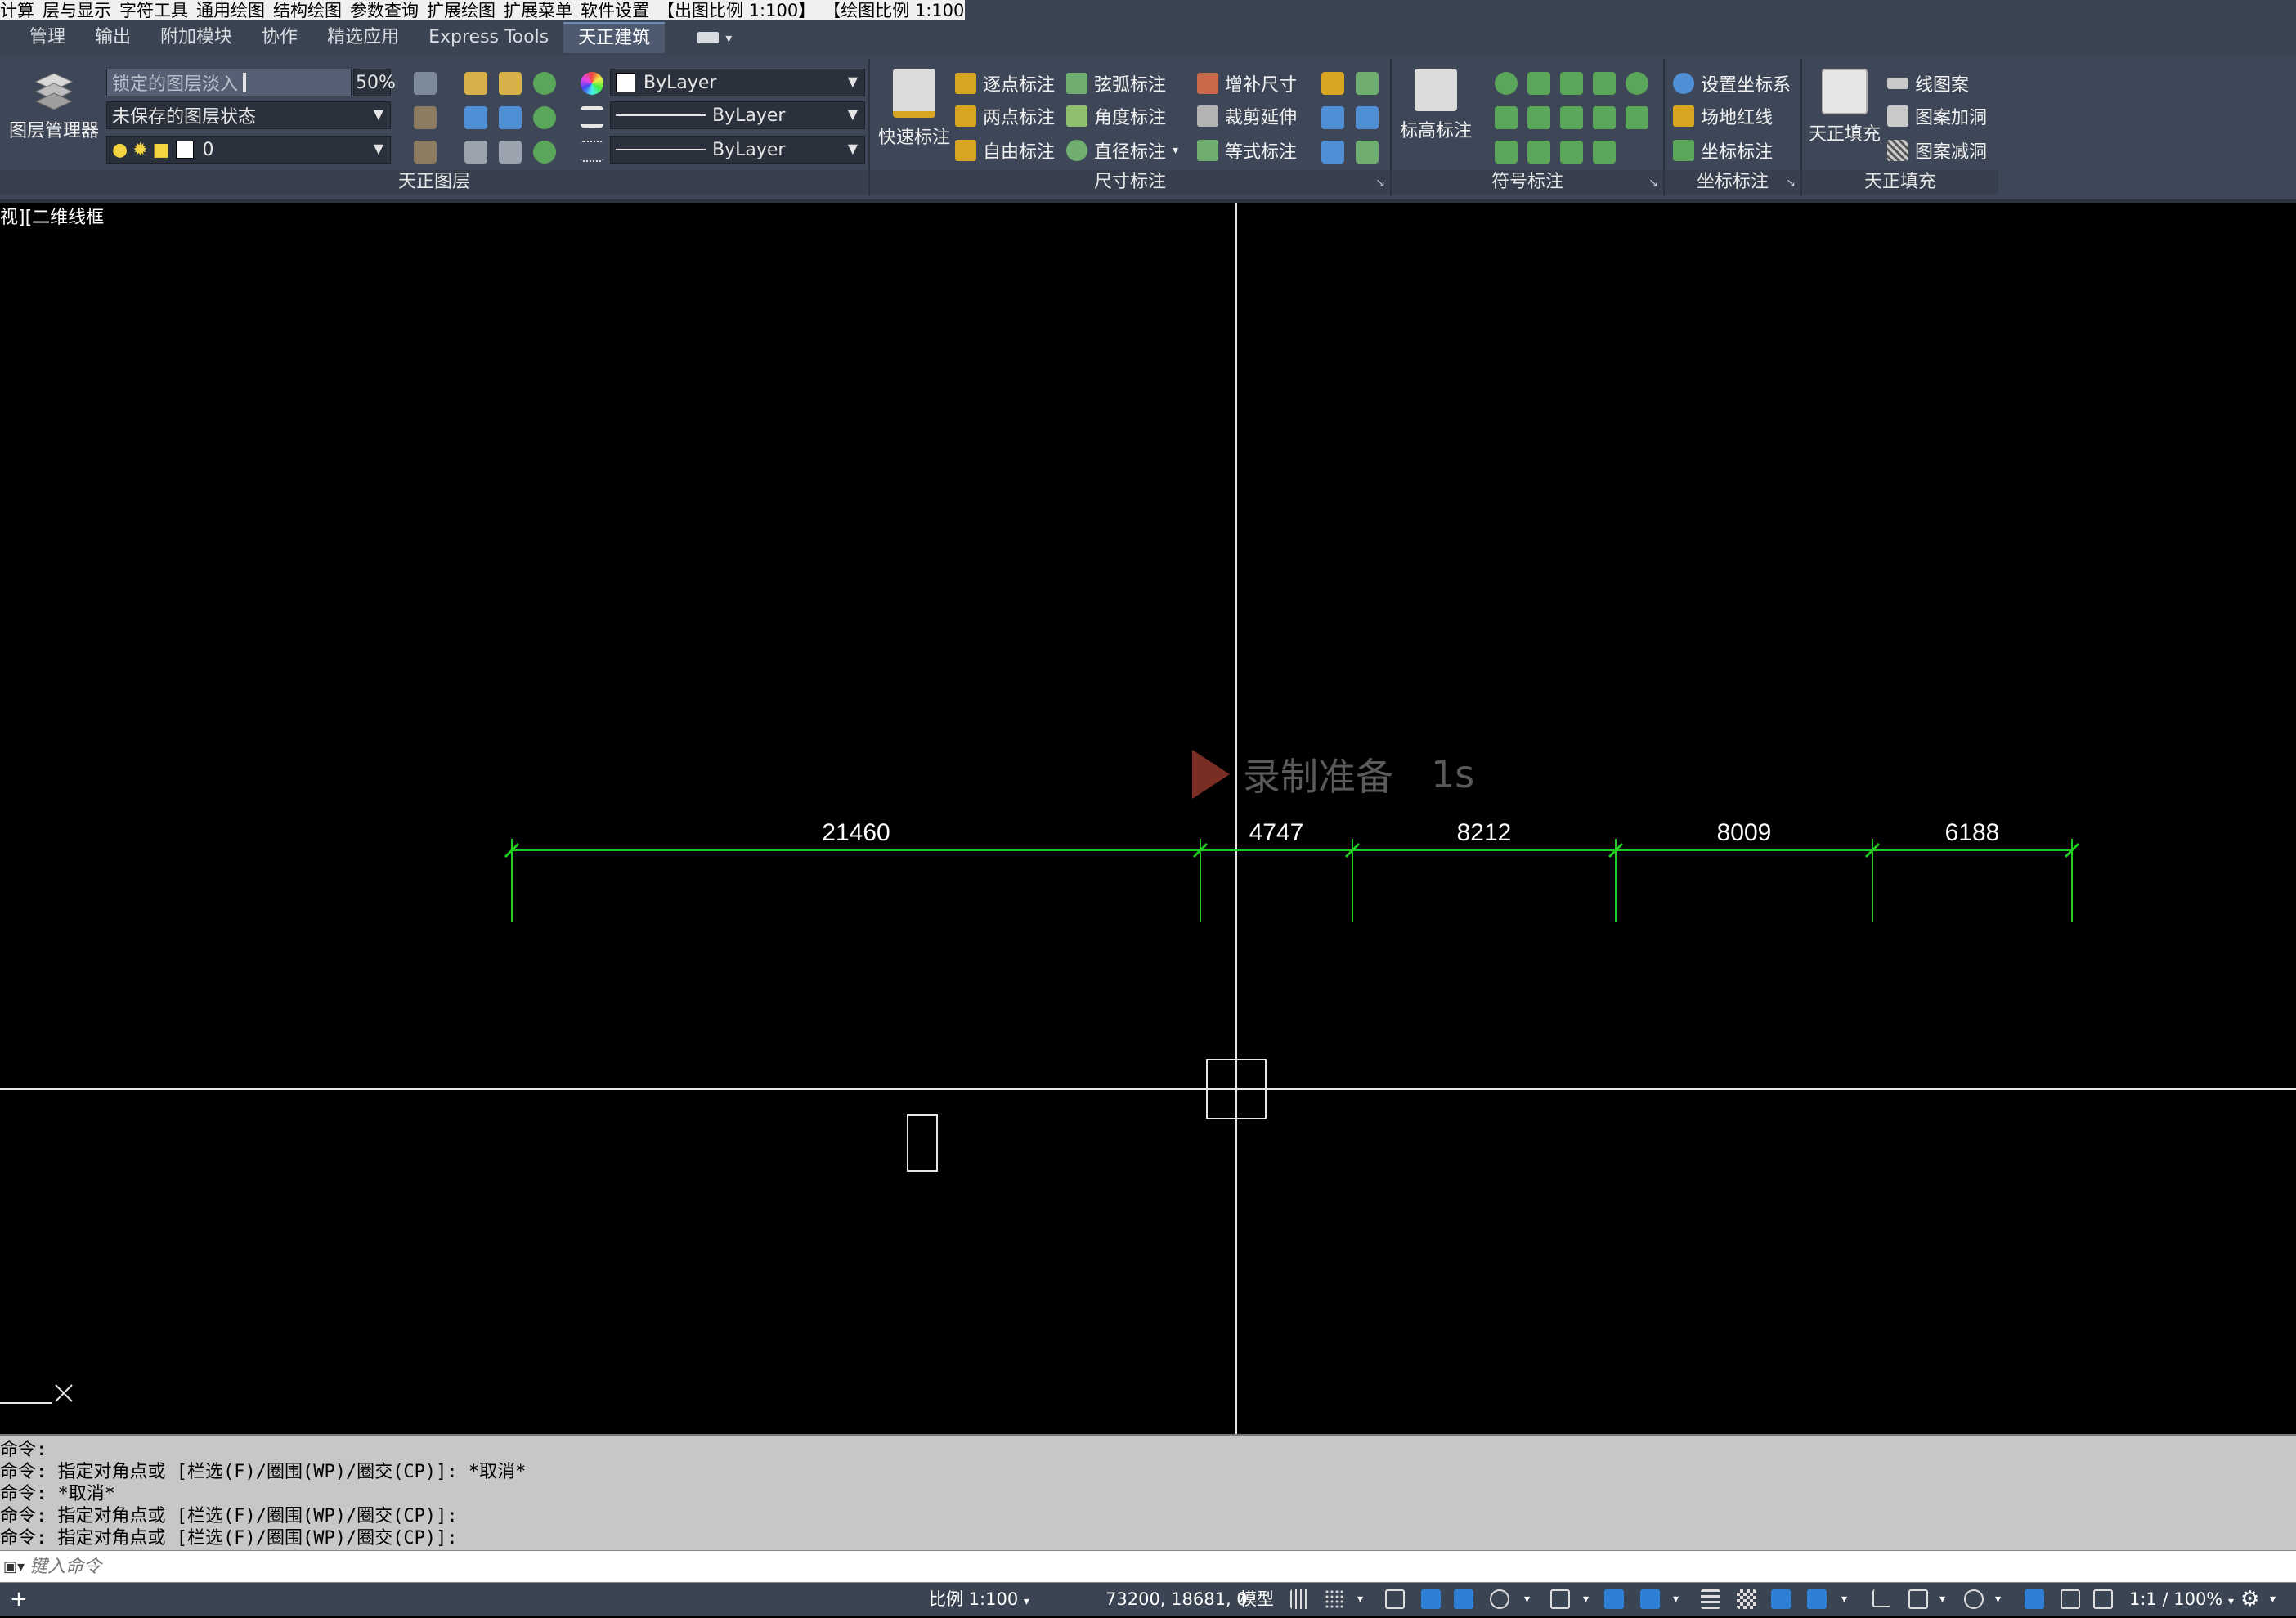 The width and height of the screenshot is (2296, 1618). I want to click on annotation-scale-dropdown: 1:1 / 100% ▾, so click(2181, 1599).